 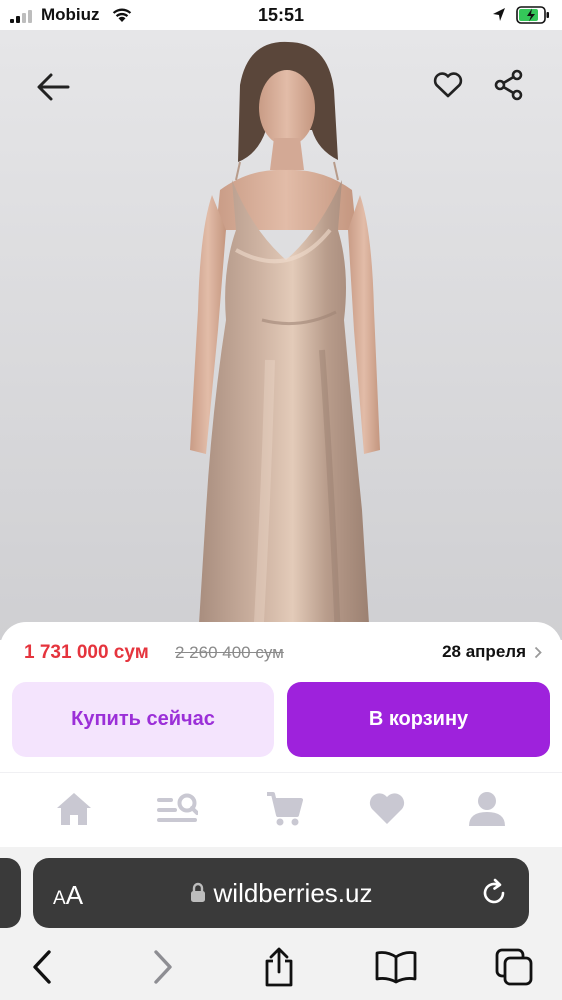 I want to click on tabs-icon, so click(x=514, y=967).